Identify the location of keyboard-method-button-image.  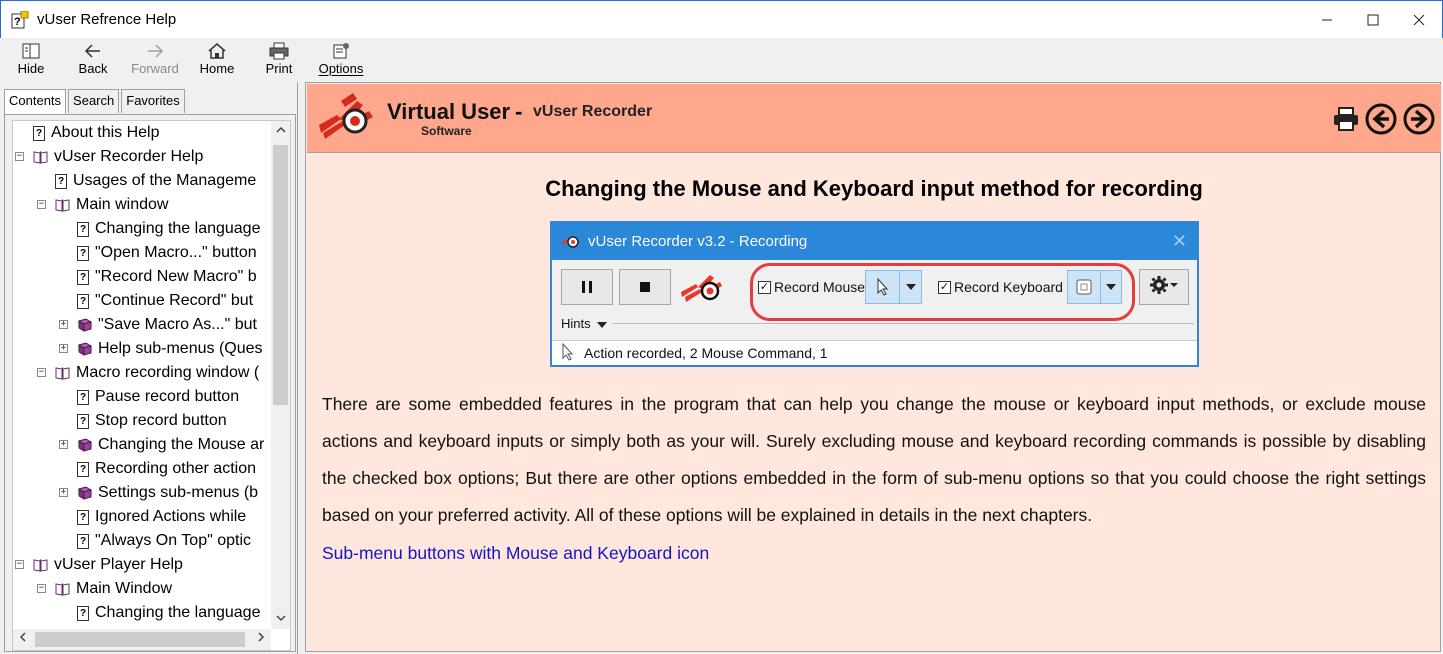
(1094, 287).